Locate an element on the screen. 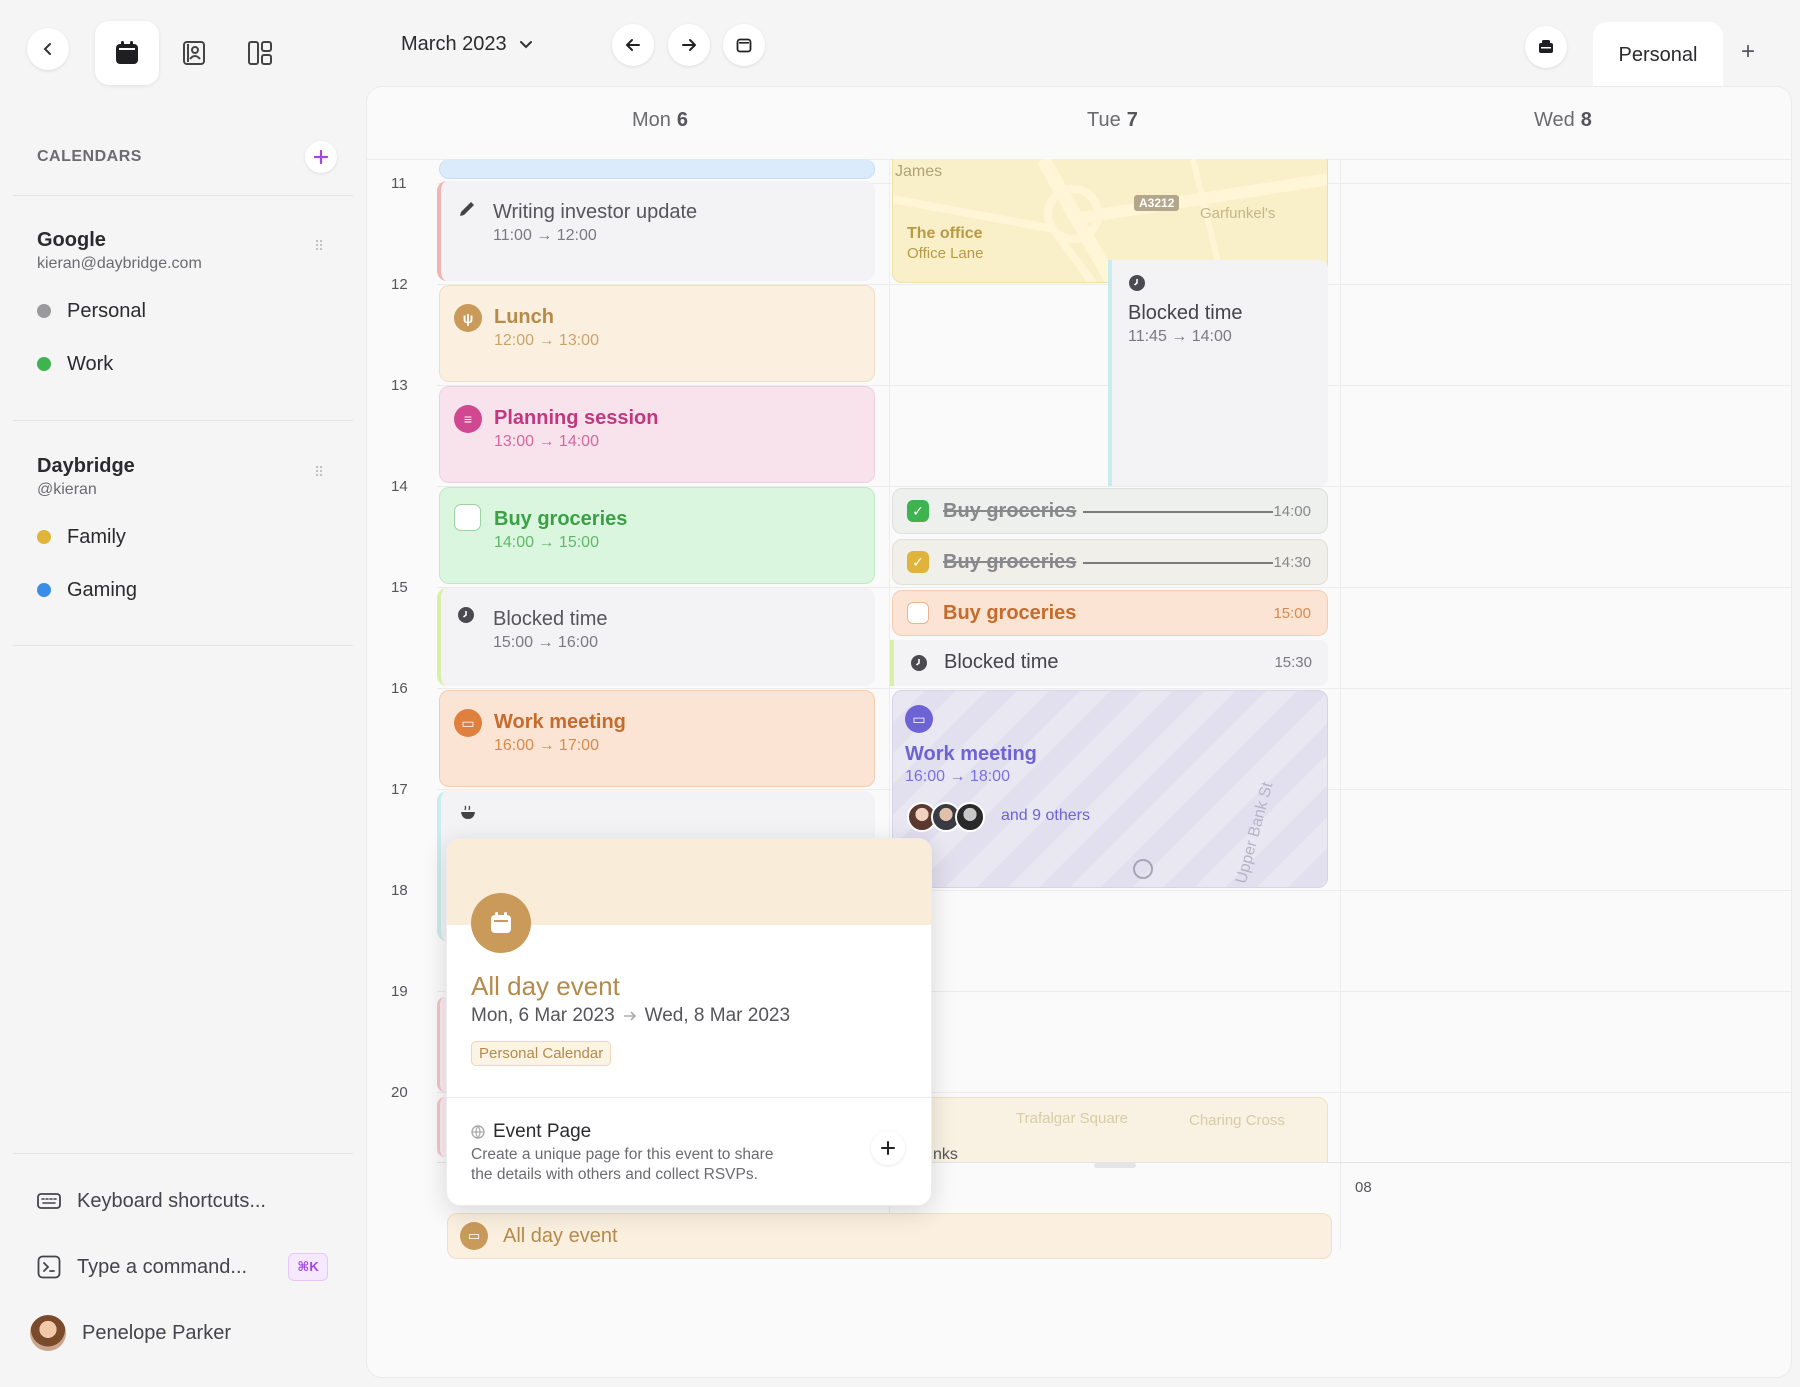  event-page-section: Event Page is located at coordinates (531, 1132).